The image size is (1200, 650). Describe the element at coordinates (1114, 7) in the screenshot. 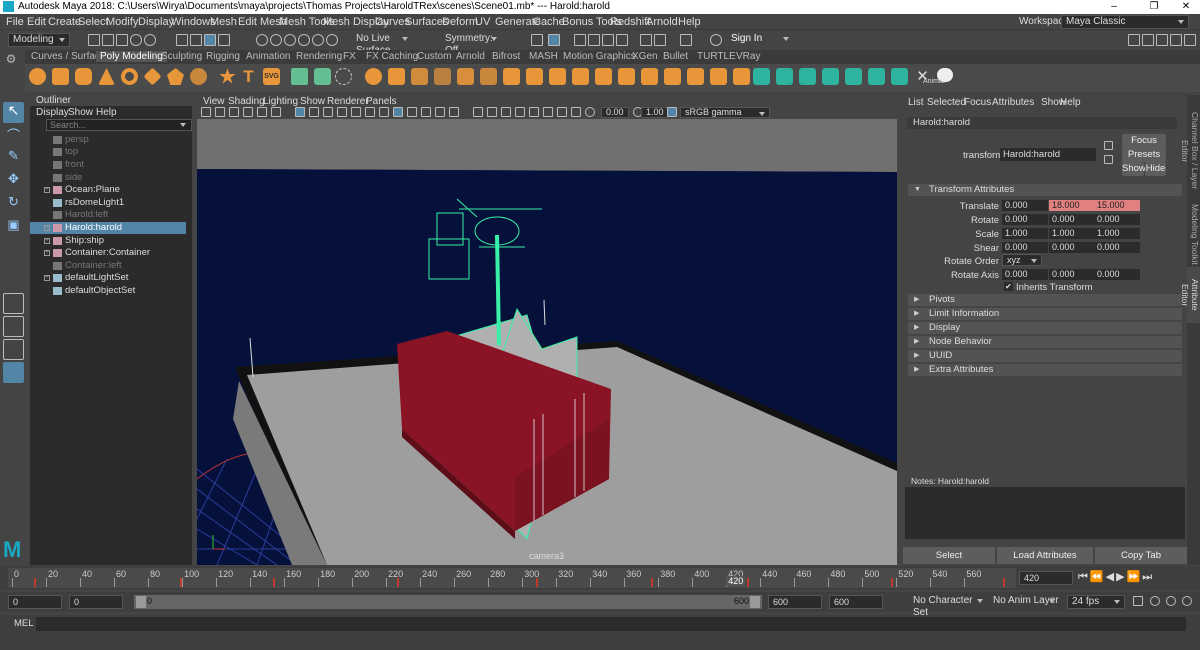

I see `minimize-button: –` at that location.